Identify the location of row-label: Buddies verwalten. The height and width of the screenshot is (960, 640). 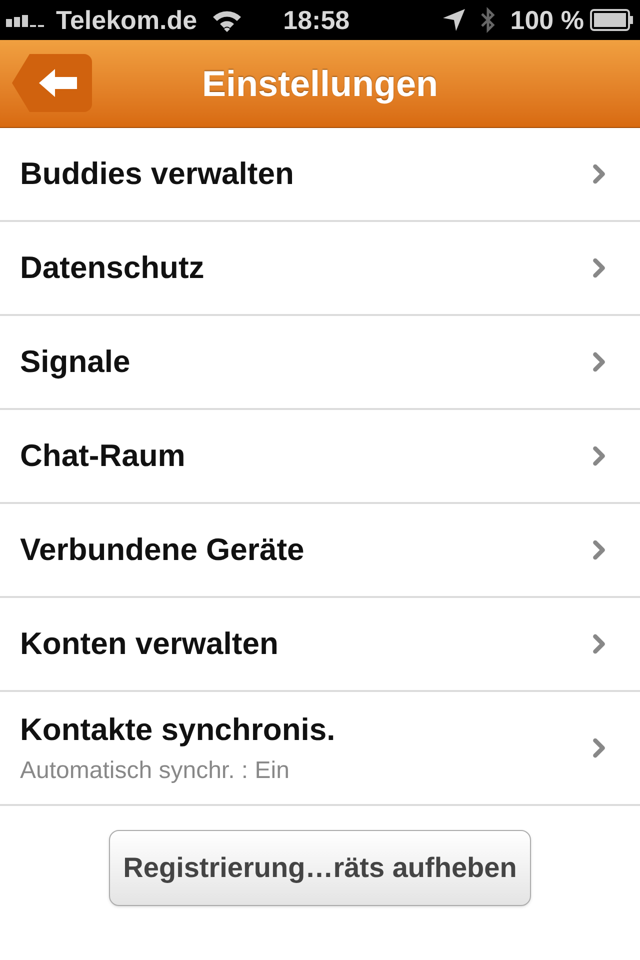
(157, 173).